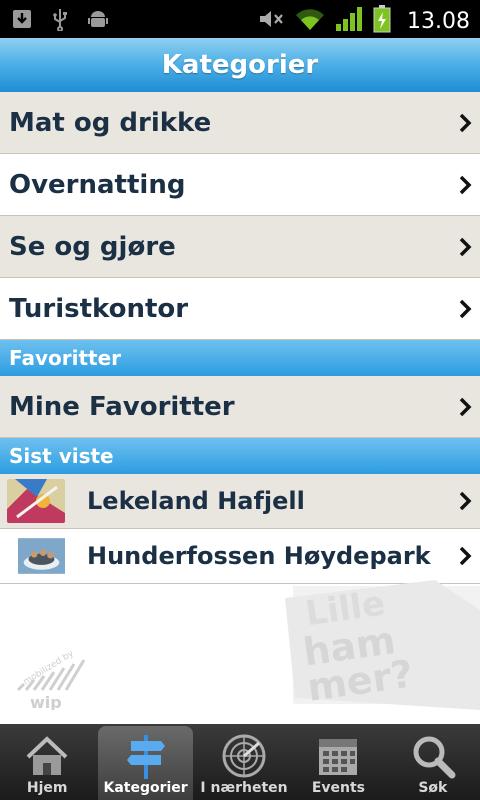 This screenshot has height=800, width=480. I want to click on recent-item-hunderfossen-hoydepark: Hunderfossen Høydepark, so click(240, 556).